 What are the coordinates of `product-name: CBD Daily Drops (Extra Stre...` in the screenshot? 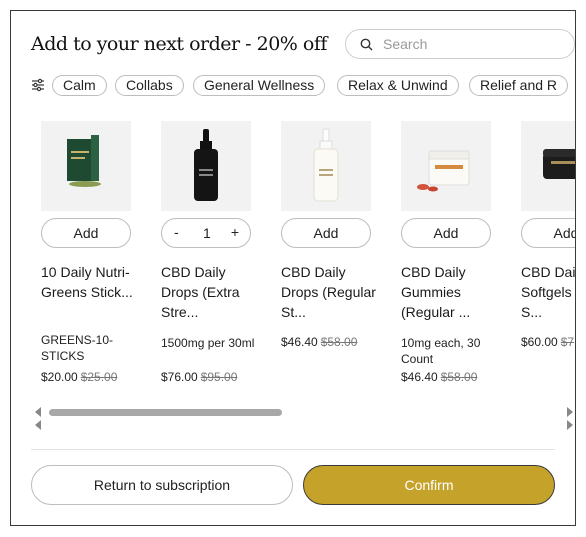 It's located at (200, 292).